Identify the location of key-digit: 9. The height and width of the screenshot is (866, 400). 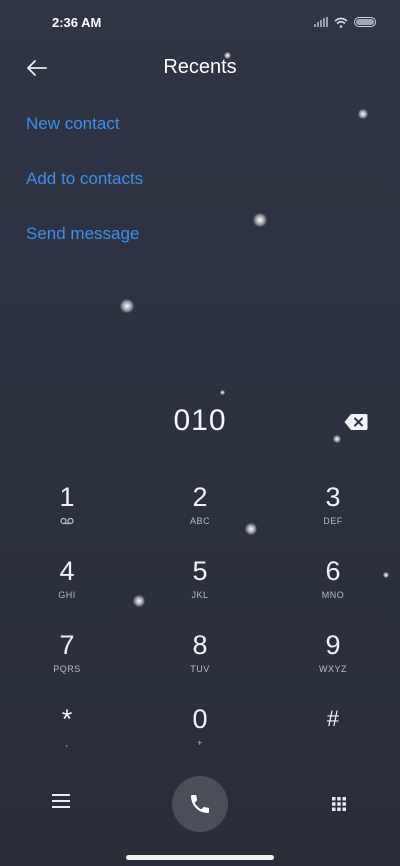
(333, 645).